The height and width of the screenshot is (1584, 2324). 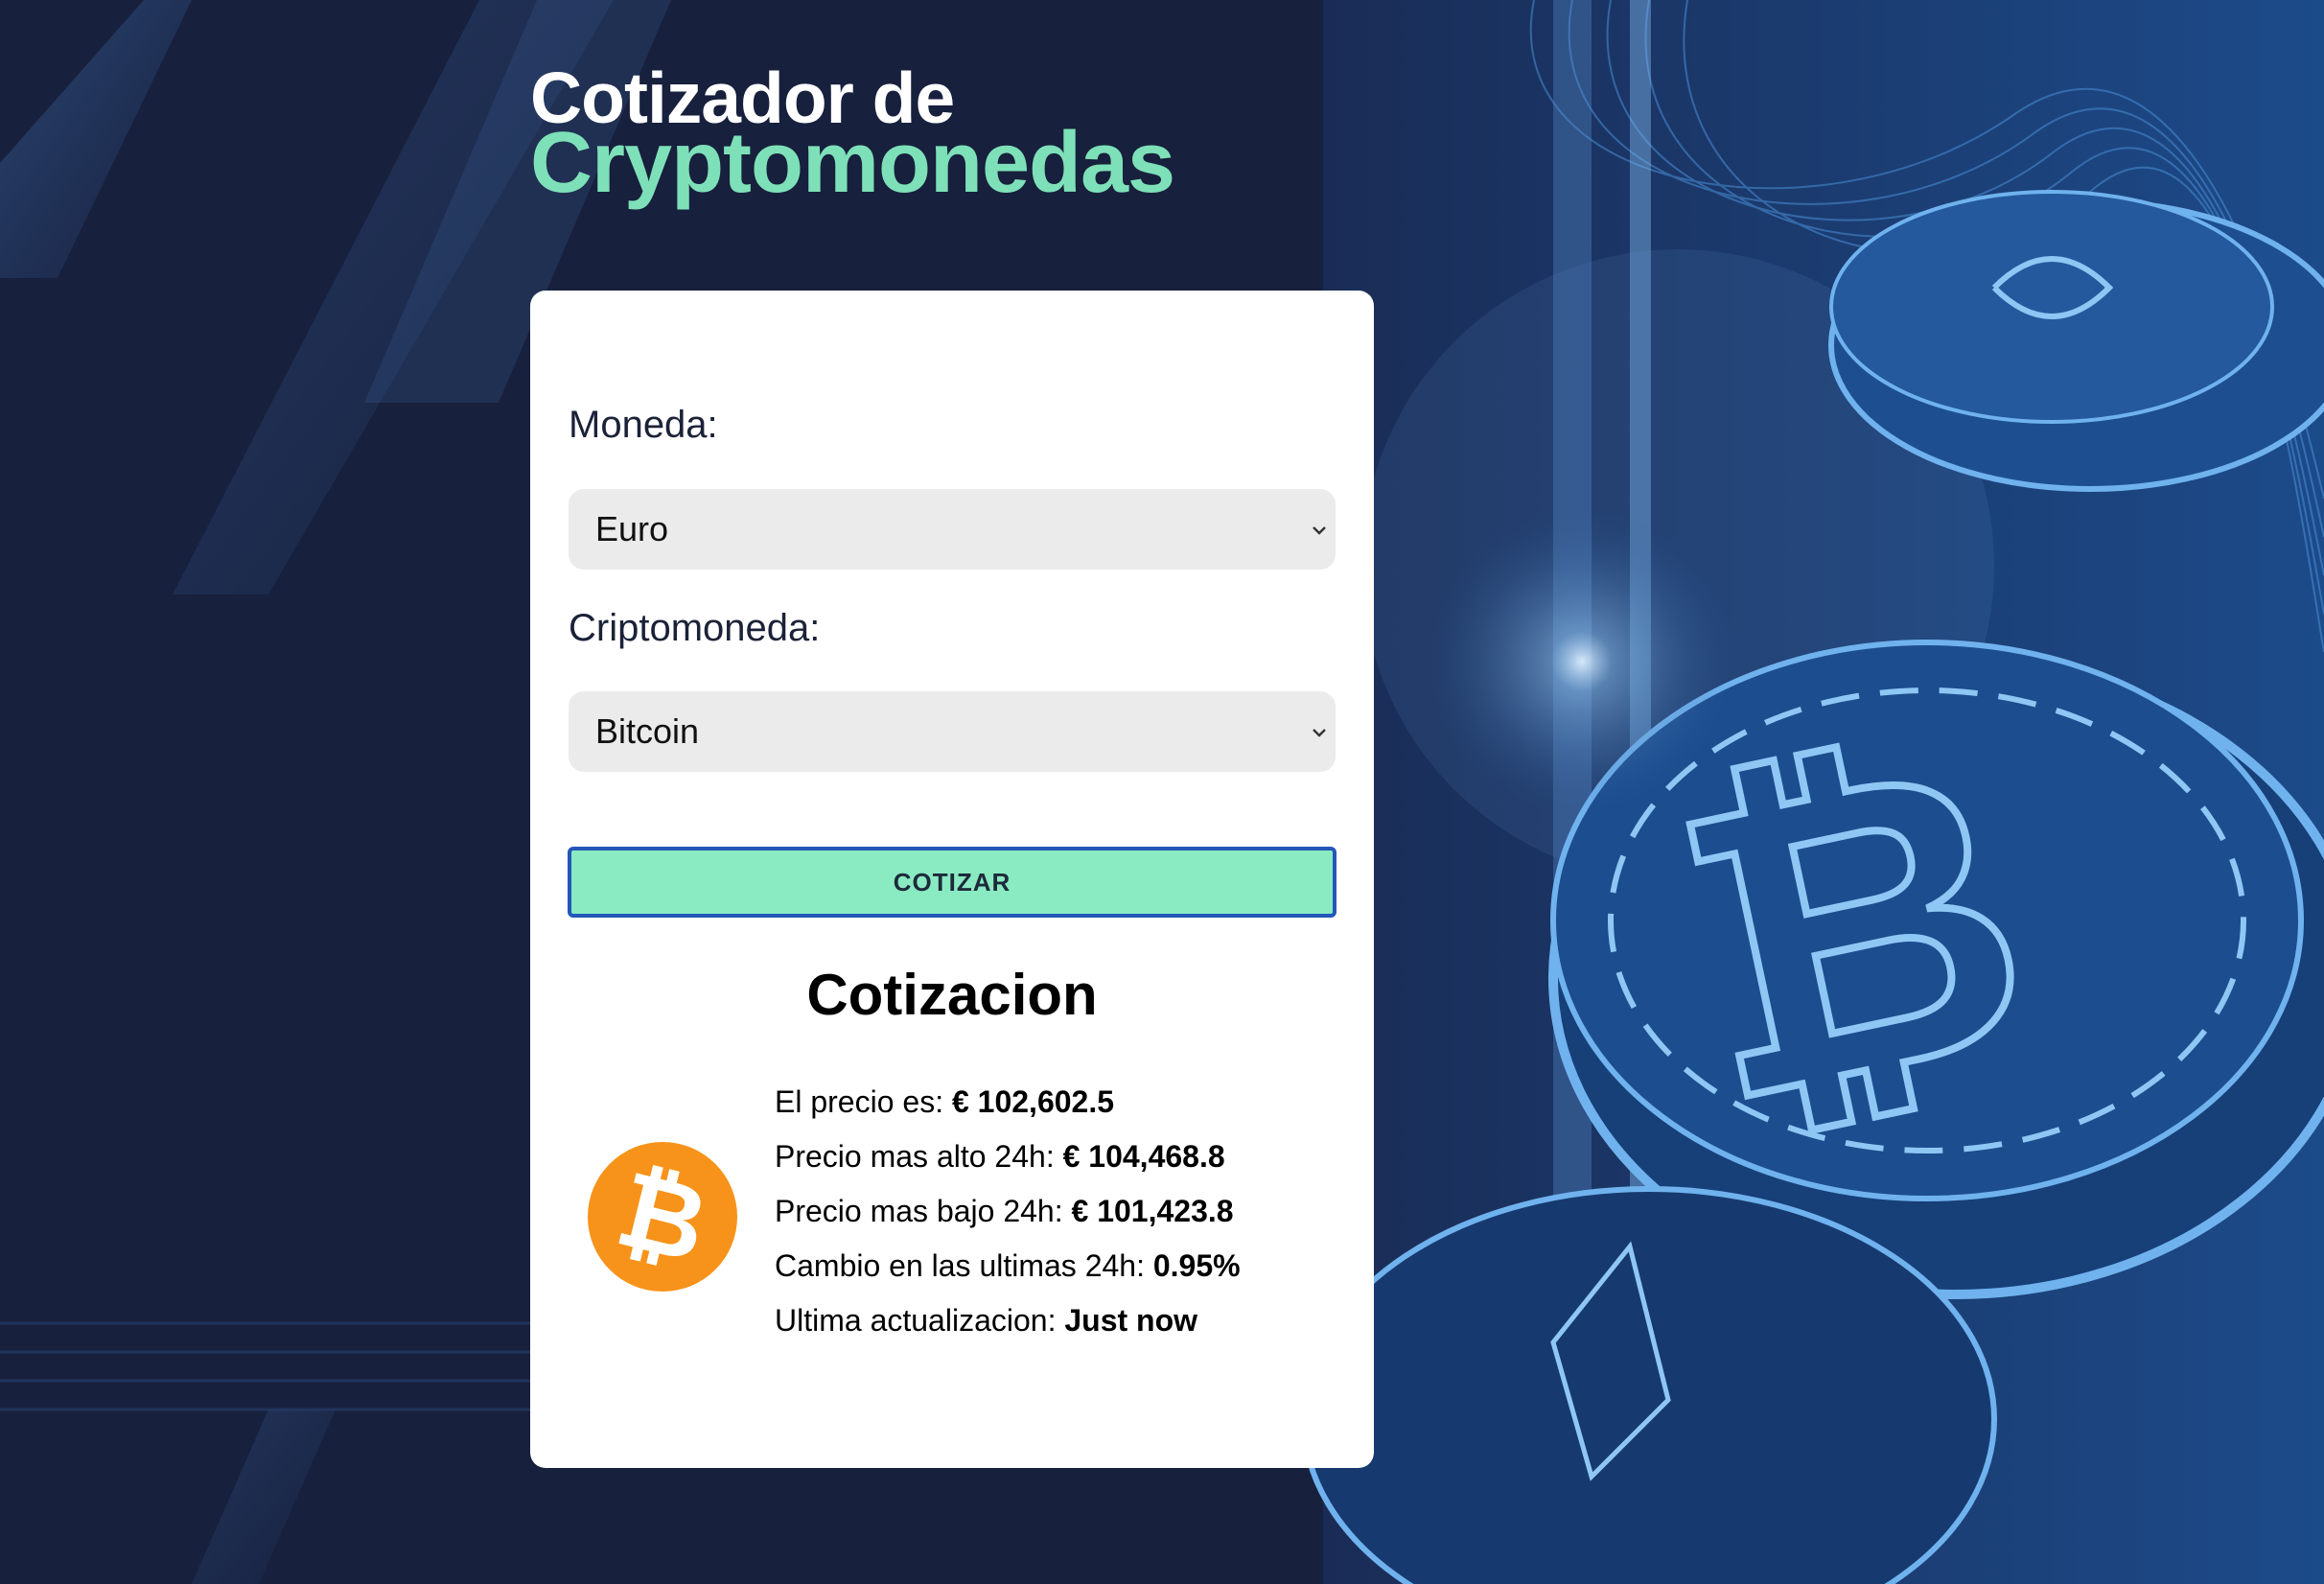 I want to click on result-title: Cotizacion, so click(x=952, y=995).